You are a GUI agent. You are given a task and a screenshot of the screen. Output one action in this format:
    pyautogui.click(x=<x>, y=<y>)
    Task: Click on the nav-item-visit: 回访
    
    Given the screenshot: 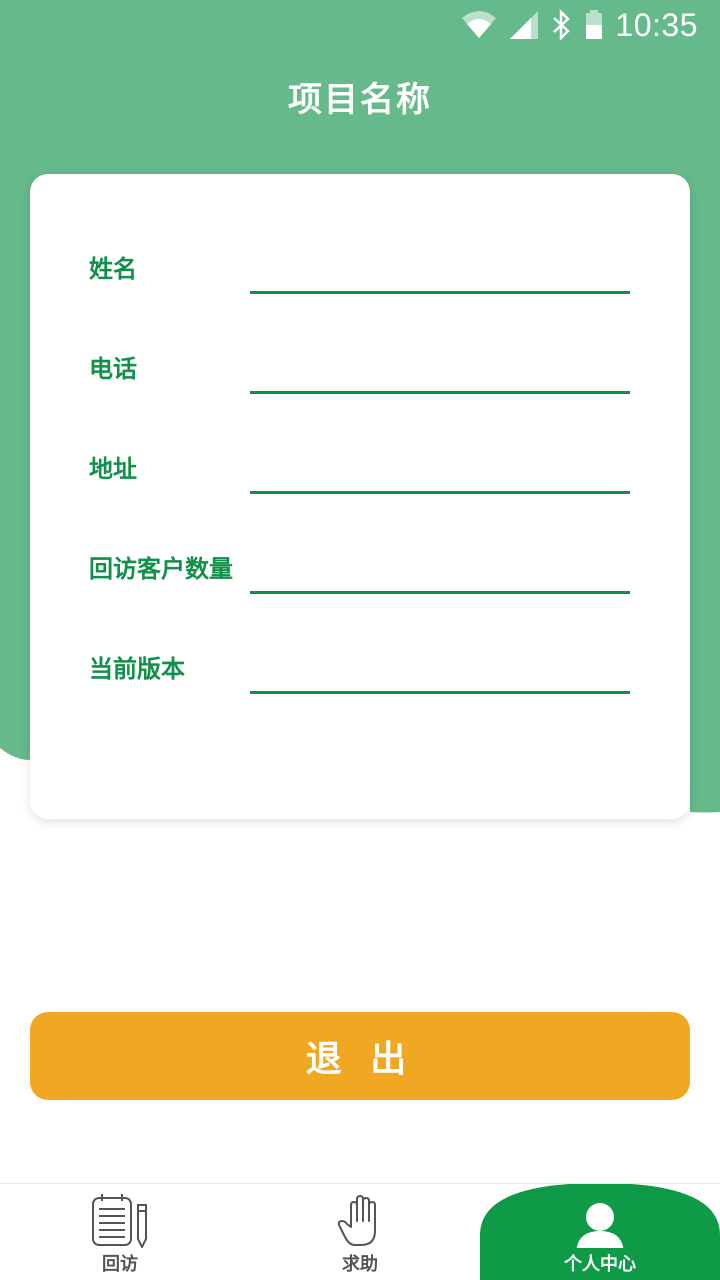 What is the action you would take?
    pyautogui.click(x=120, y=1231)
    